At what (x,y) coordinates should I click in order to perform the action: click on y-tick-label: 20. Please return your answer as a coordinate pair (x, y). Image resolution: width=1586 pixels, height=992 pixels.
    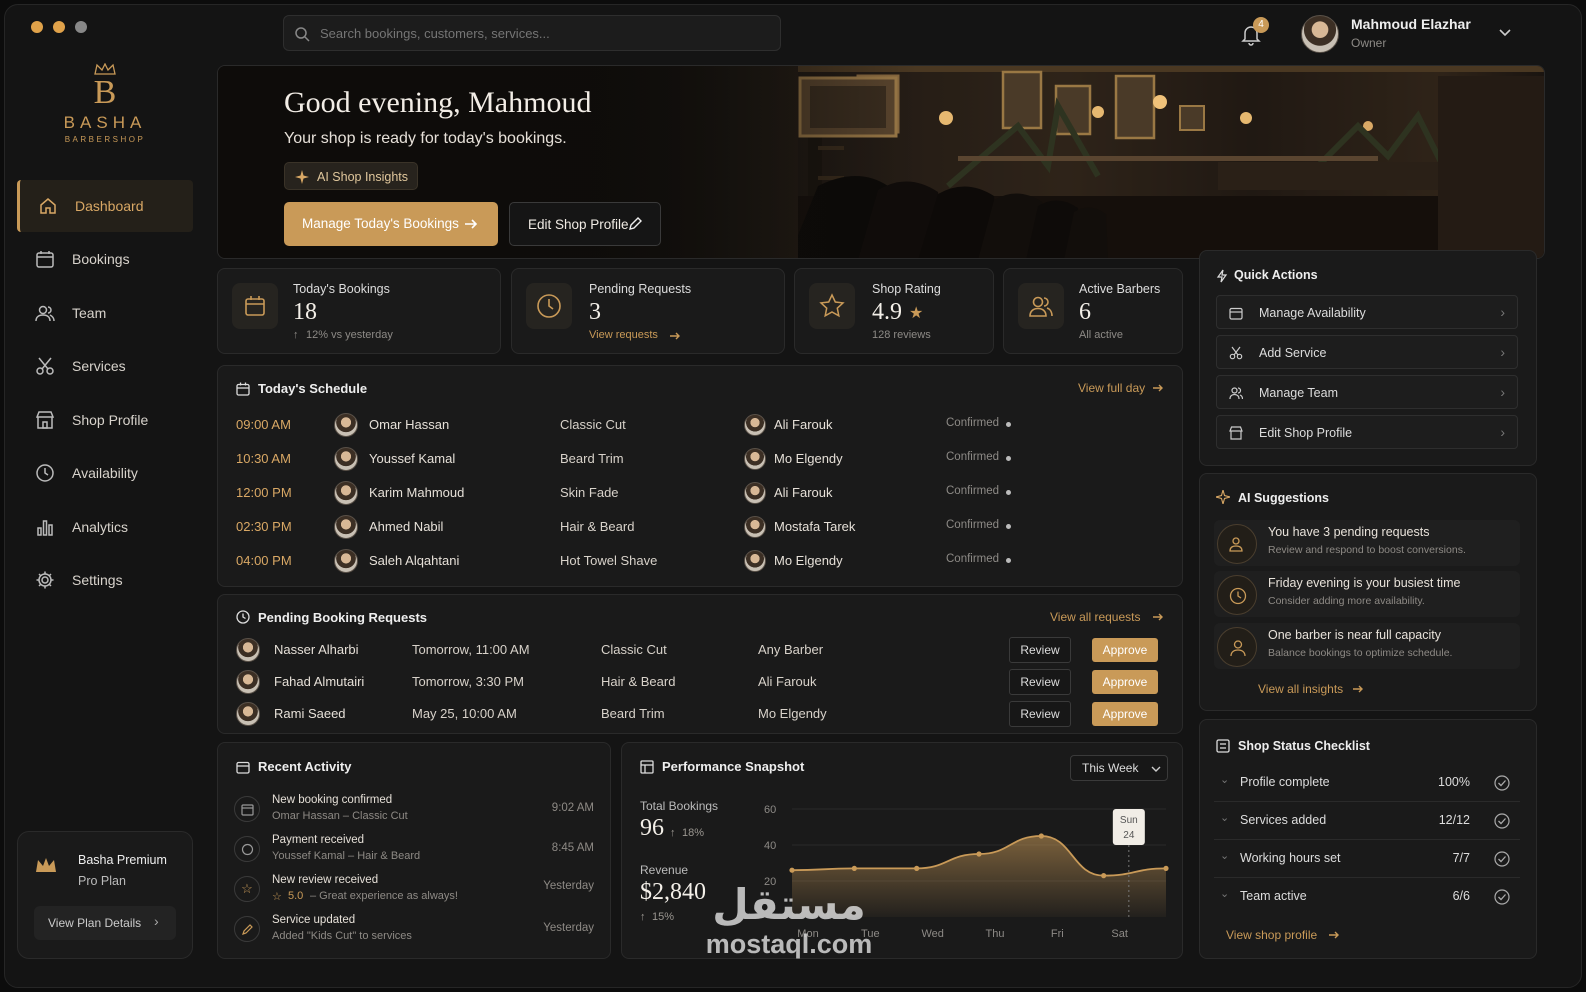
    Looking at the image, I should click on (770, 882).